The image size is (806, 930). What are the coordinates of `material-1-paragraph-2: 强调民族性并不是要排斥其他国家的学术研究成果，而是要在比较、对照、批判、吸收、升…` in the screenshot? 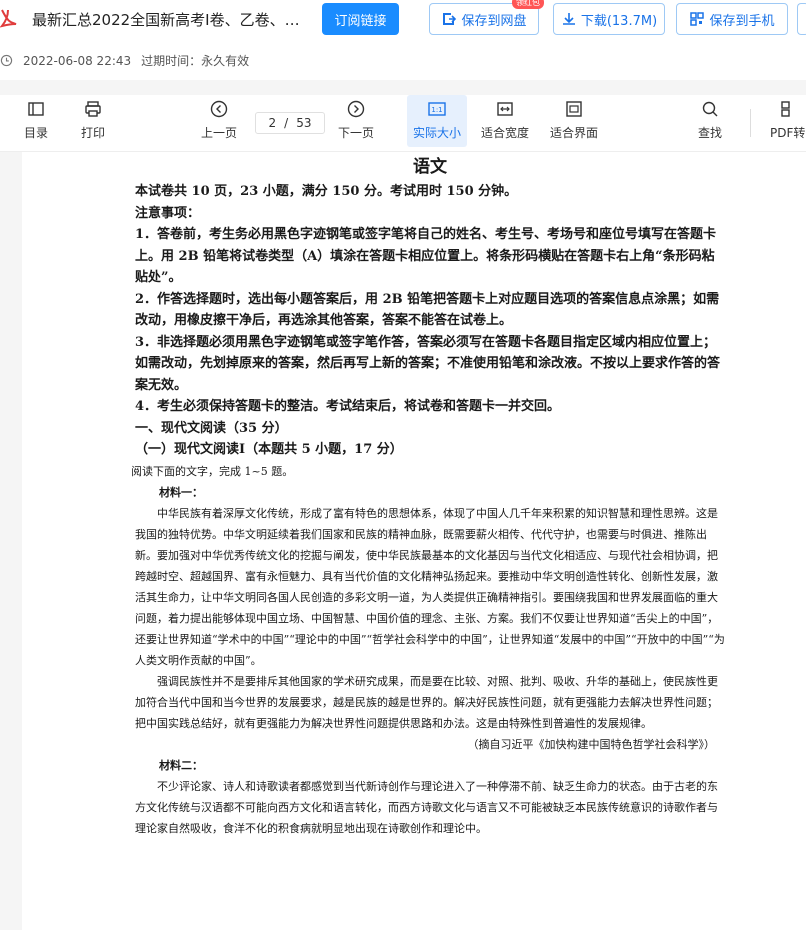 It's located at (426, 702).